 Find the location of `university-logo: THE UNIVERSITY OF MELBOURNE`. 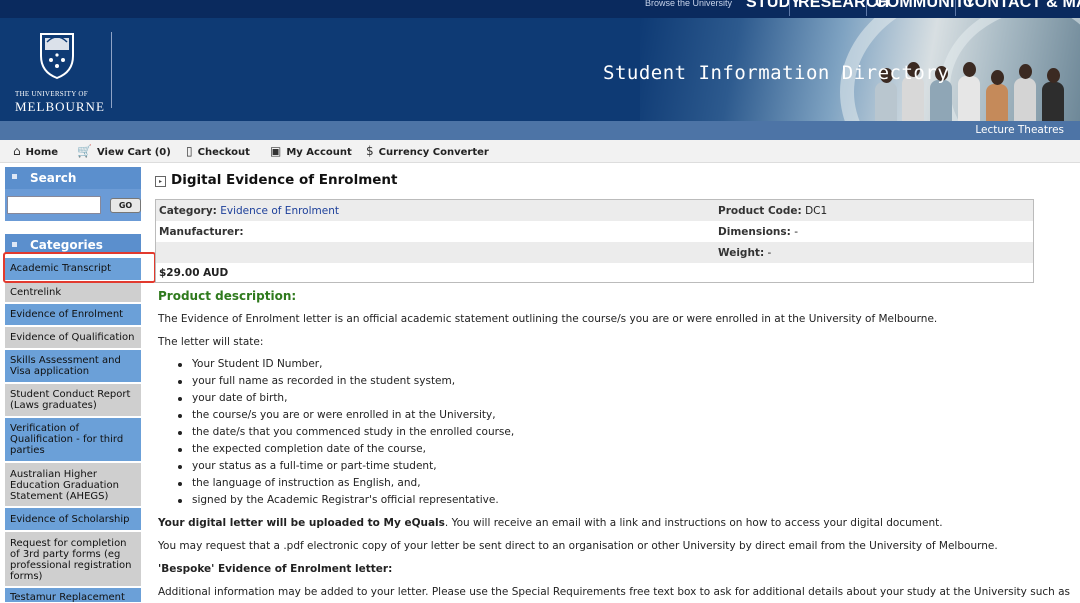

university-logo: THE UNIVERSITY OF MELBOURNE is located at coordinates (63, 73).